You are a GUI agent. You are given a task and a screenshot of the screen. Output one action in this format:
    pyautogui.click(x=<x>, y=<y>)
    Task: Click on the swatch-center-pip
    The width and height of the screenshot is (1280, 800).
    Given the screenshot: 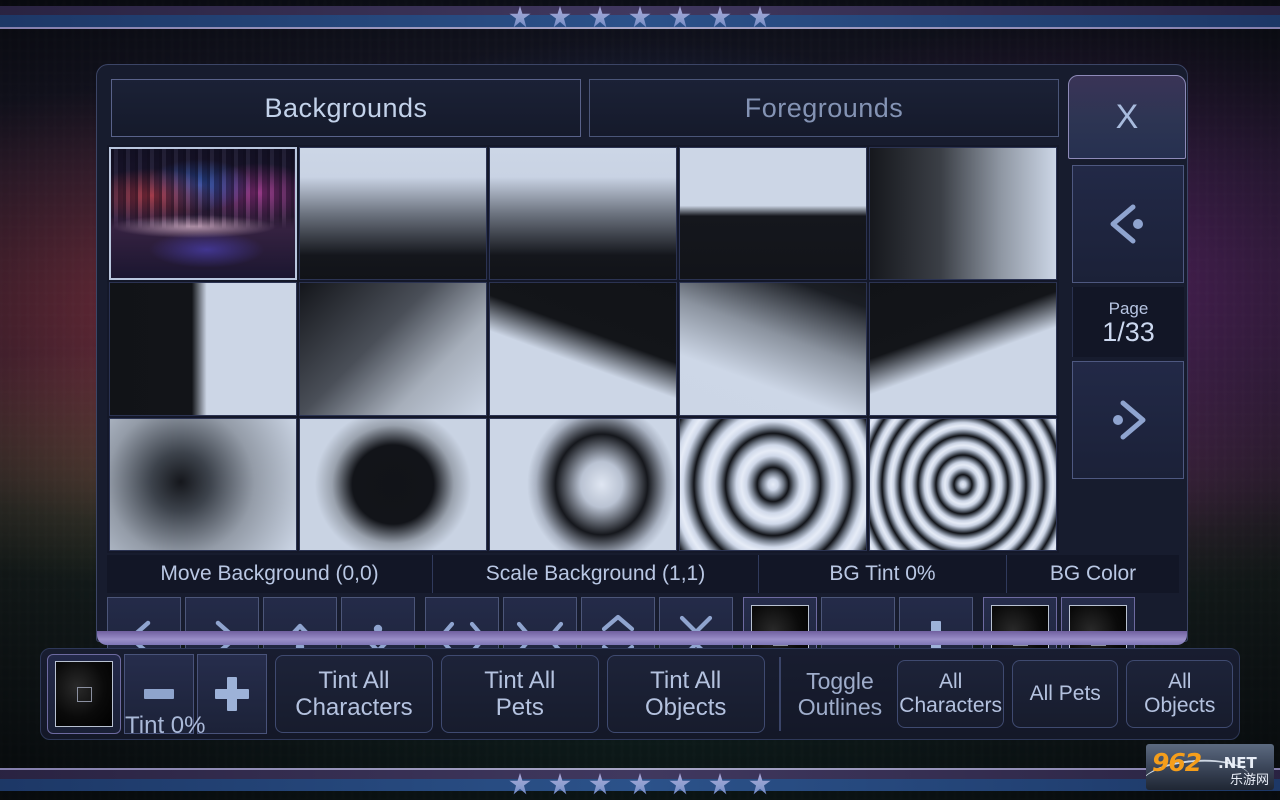 What is the action you would take?
    pyautogui.click(x=84, y=694)
    